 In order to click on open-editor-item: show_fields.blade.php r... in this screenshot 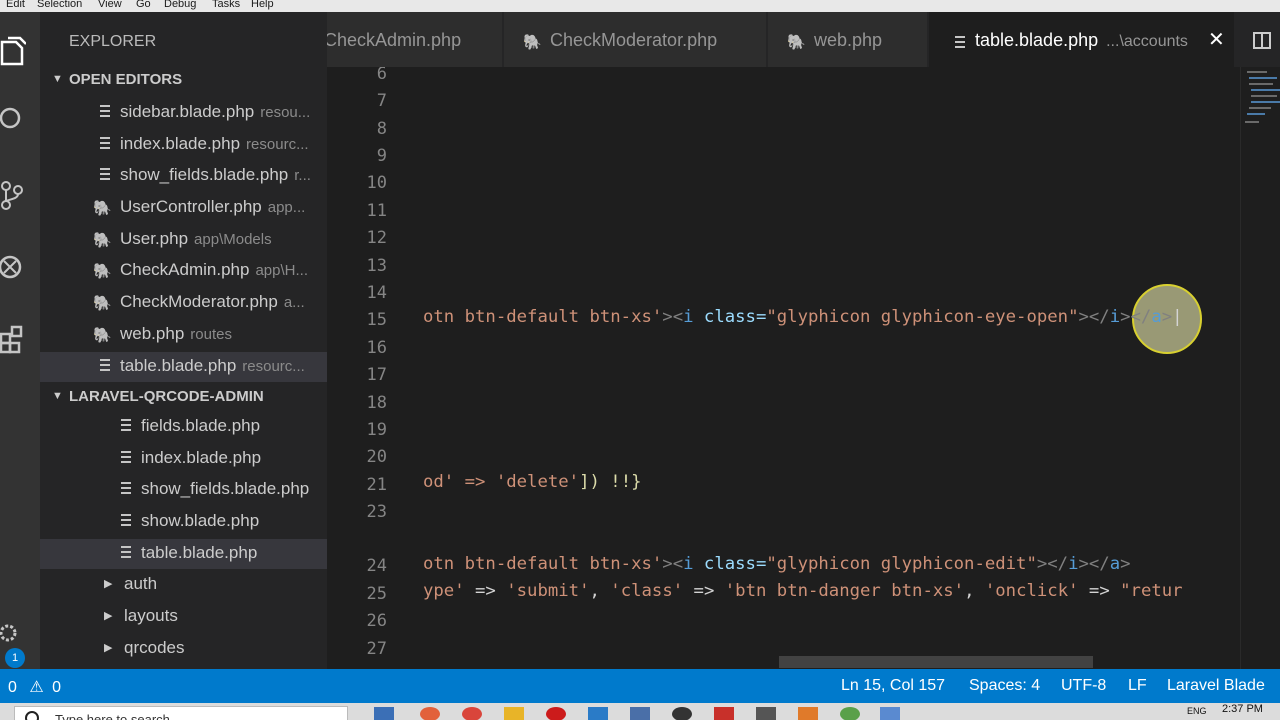, I will do `click(183, 176)`.